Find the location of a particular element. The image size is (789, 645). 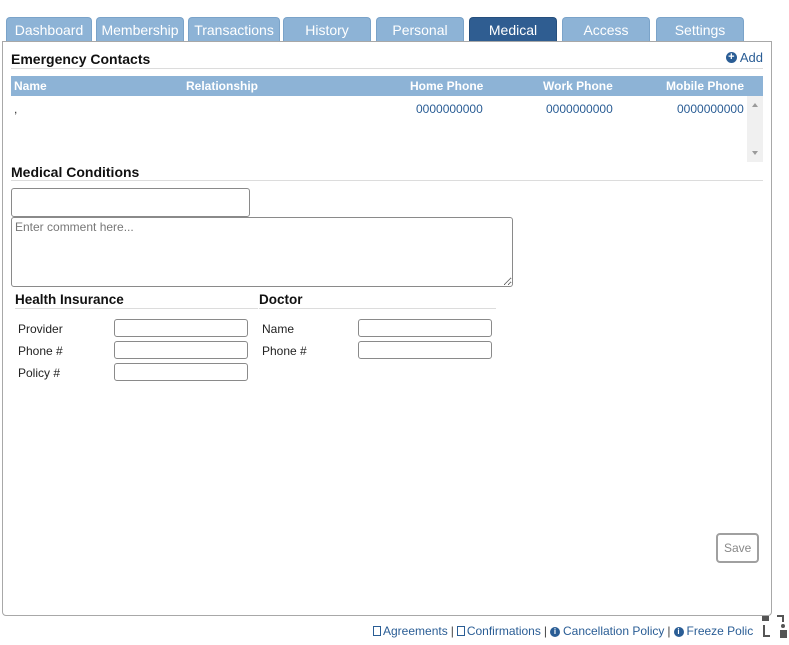

add-label: Add is located at coordinates (751, 57).